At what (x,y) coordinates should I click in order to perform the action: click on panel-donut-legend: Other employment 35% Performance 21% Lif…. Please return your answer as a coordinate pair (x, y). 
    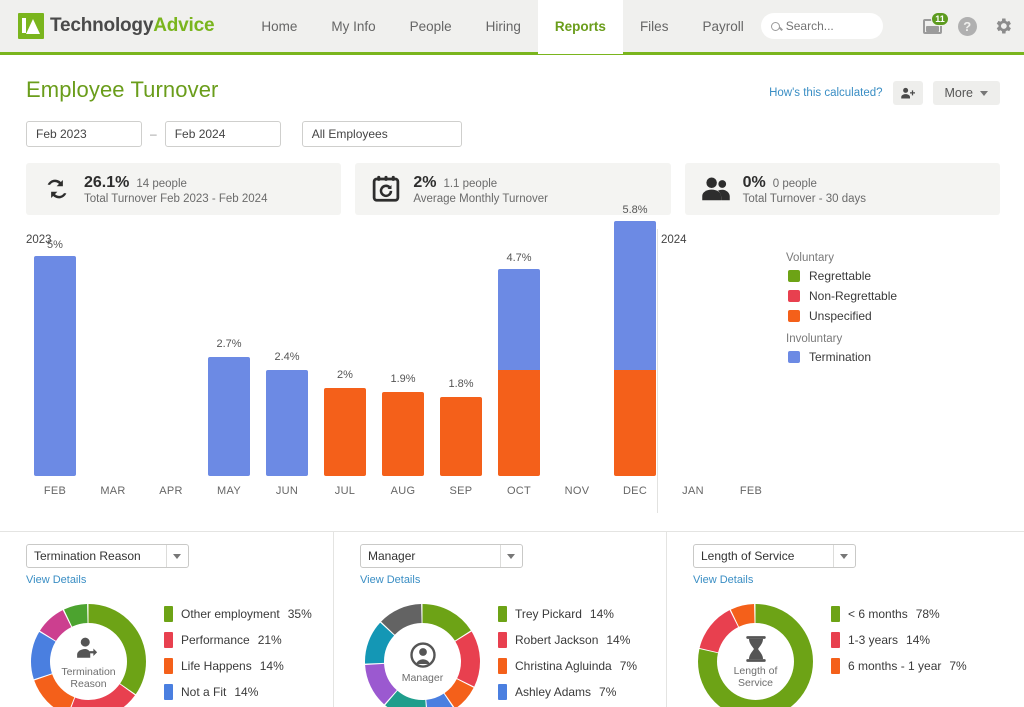
    Looking at the image, I should click on (238, 653).